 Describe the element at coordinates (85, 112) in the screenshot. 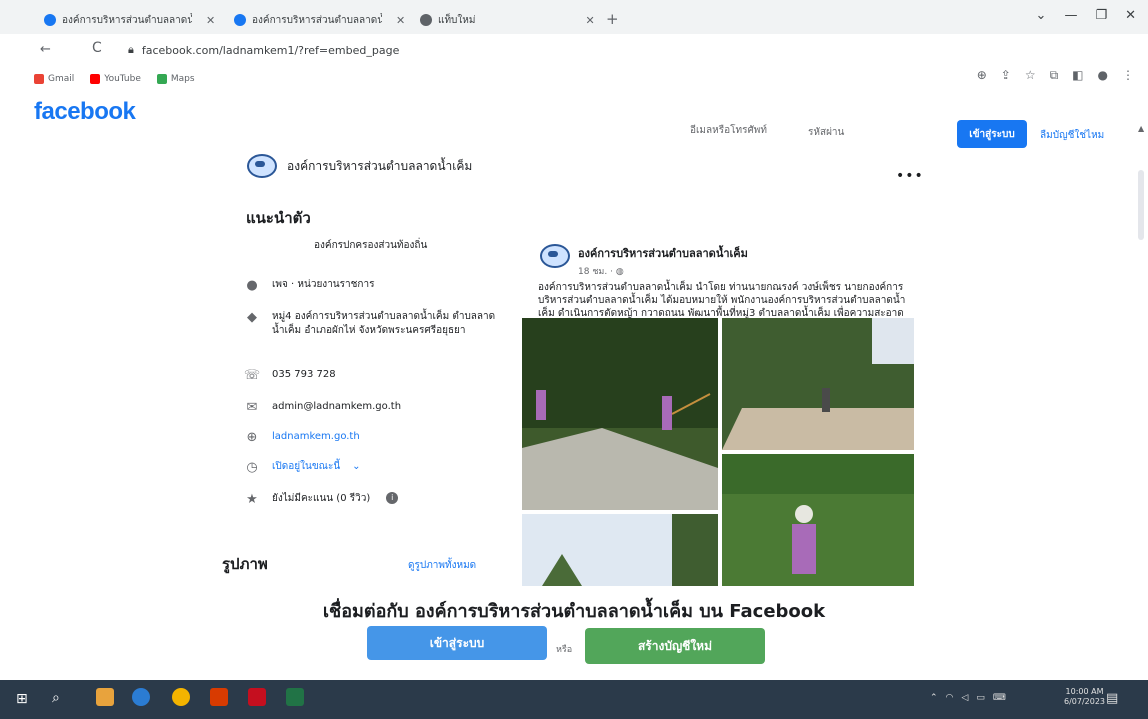

I see `facebook-logo: facebook` at that location.